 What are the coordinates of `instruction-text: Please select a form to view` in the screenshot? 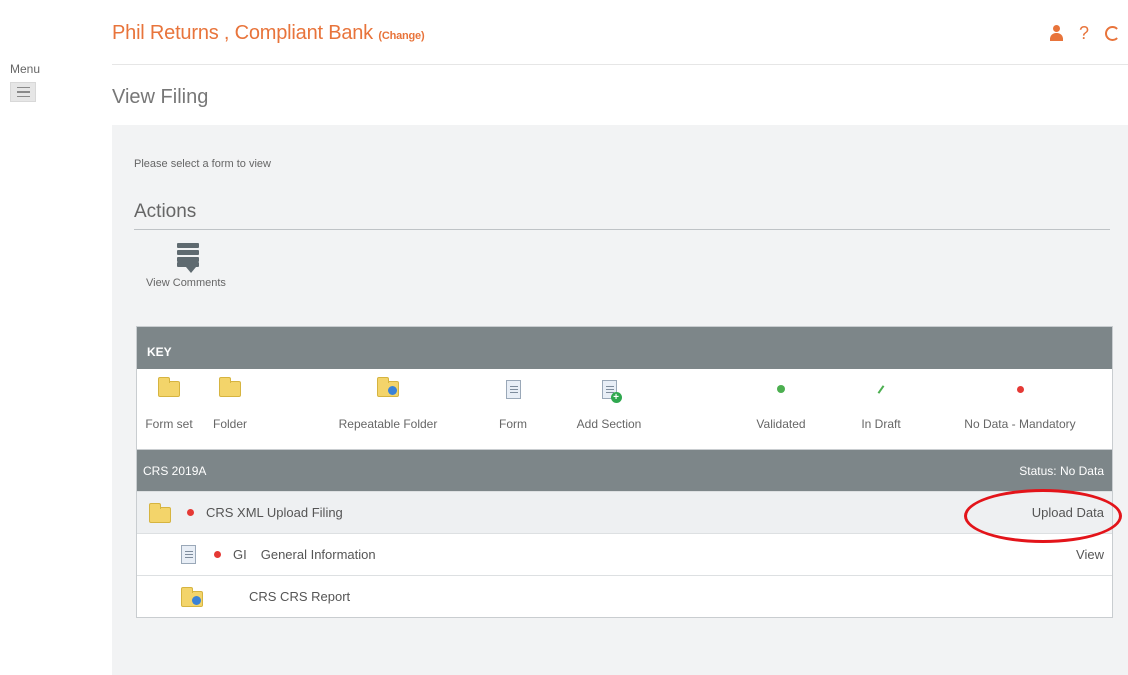 It's located at (202, 164).